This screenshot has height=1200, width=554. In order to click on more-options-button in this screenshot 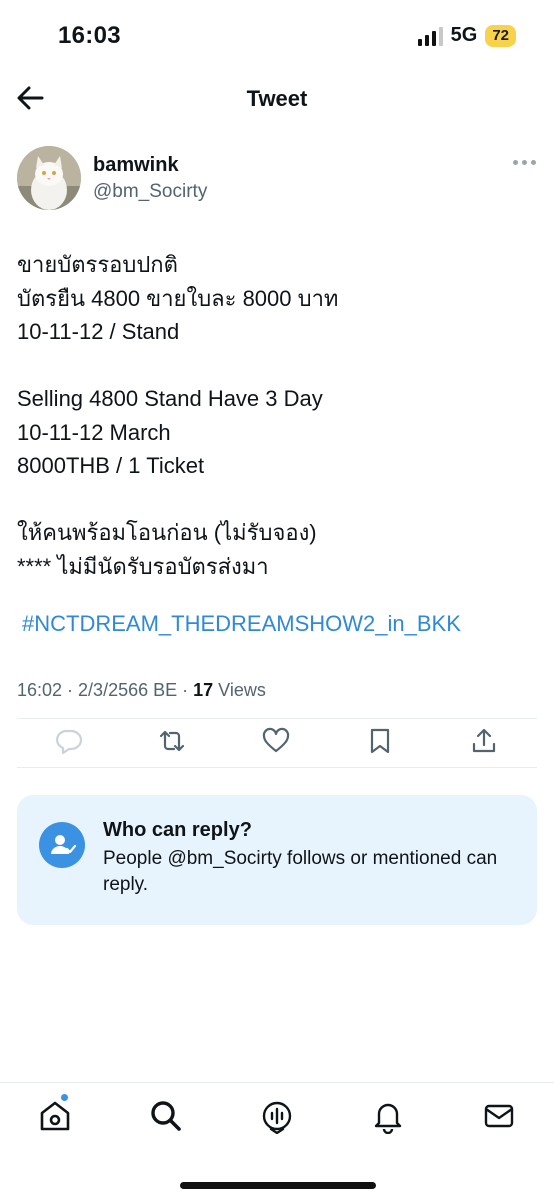, I will do `click(524, 162)`.